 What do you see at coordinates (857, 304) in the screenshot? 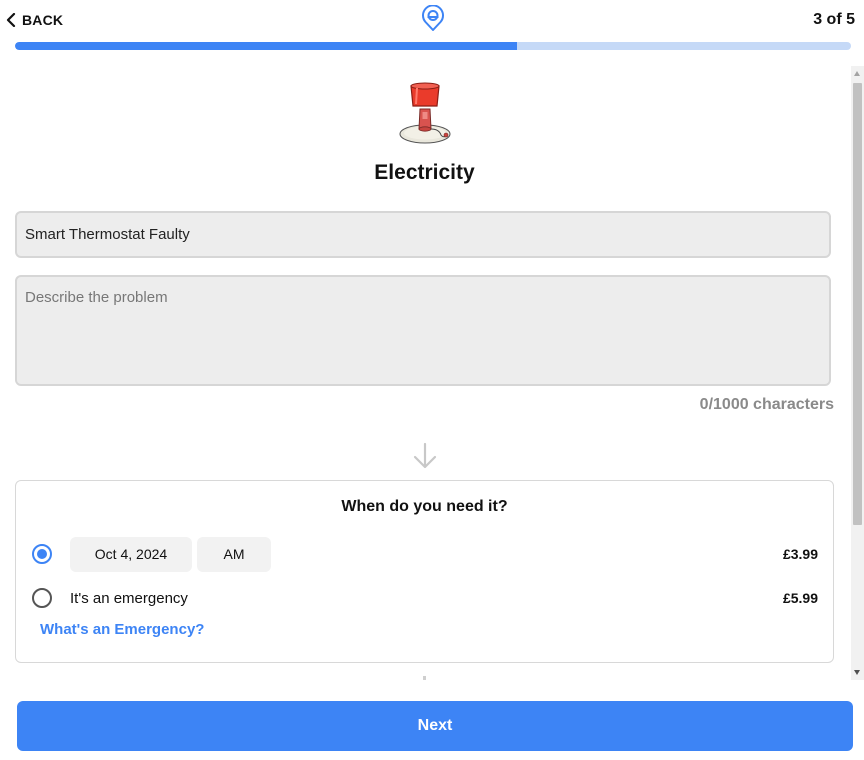
I see `scrollbar-thumb` at bounding box center [857, 304].